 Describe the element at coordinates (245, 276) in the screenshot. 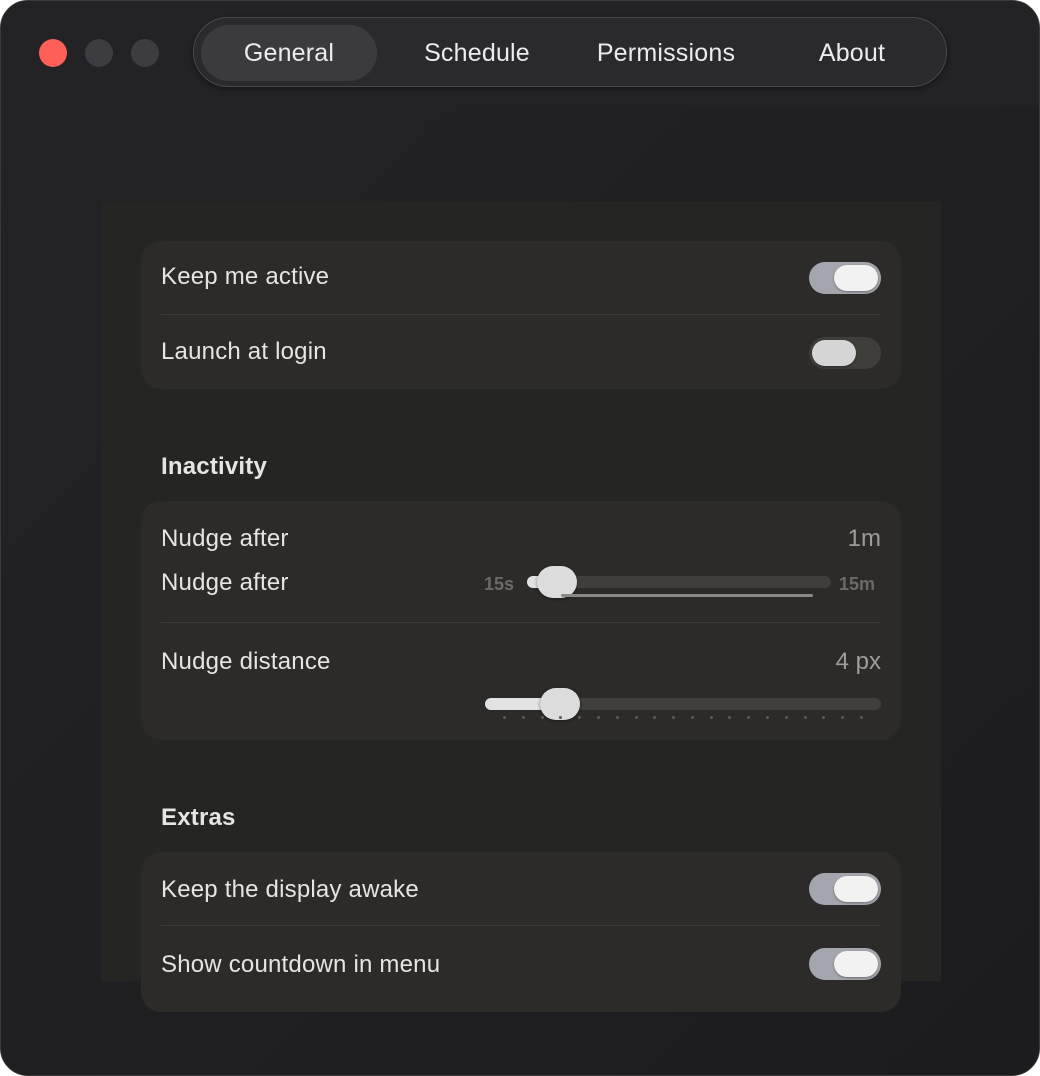

I see `keep-active-label: Keep me active` at that location.